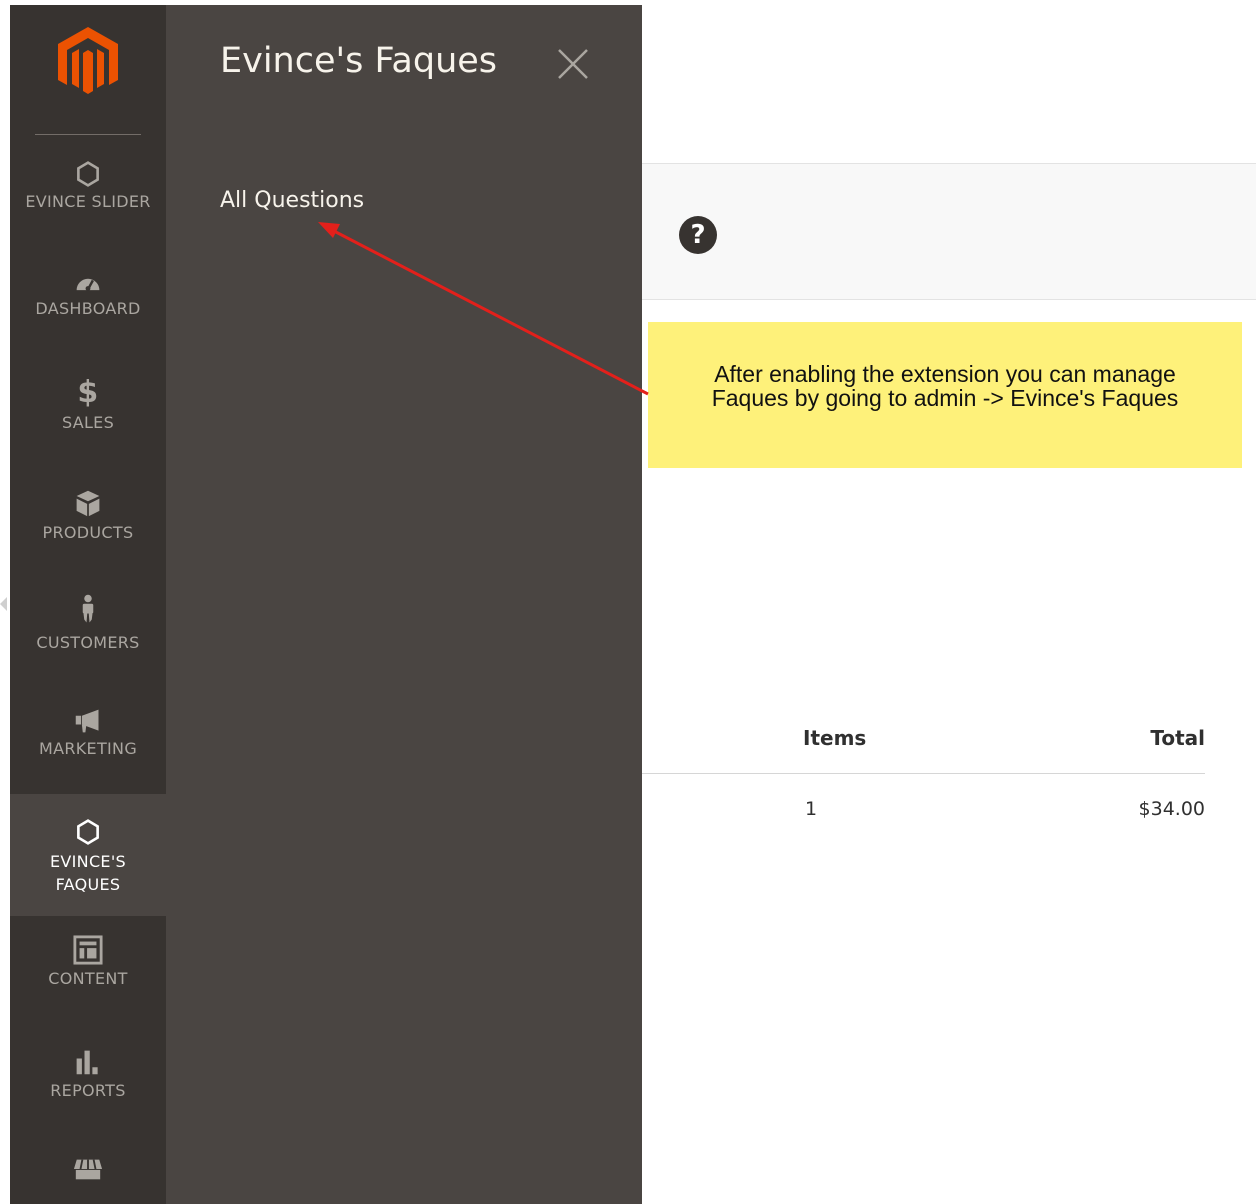  What do you see at coordinates (88, 532) in the screenshot?
I see `nav-label: PRODUCTS` at bounding box center [88, 532].